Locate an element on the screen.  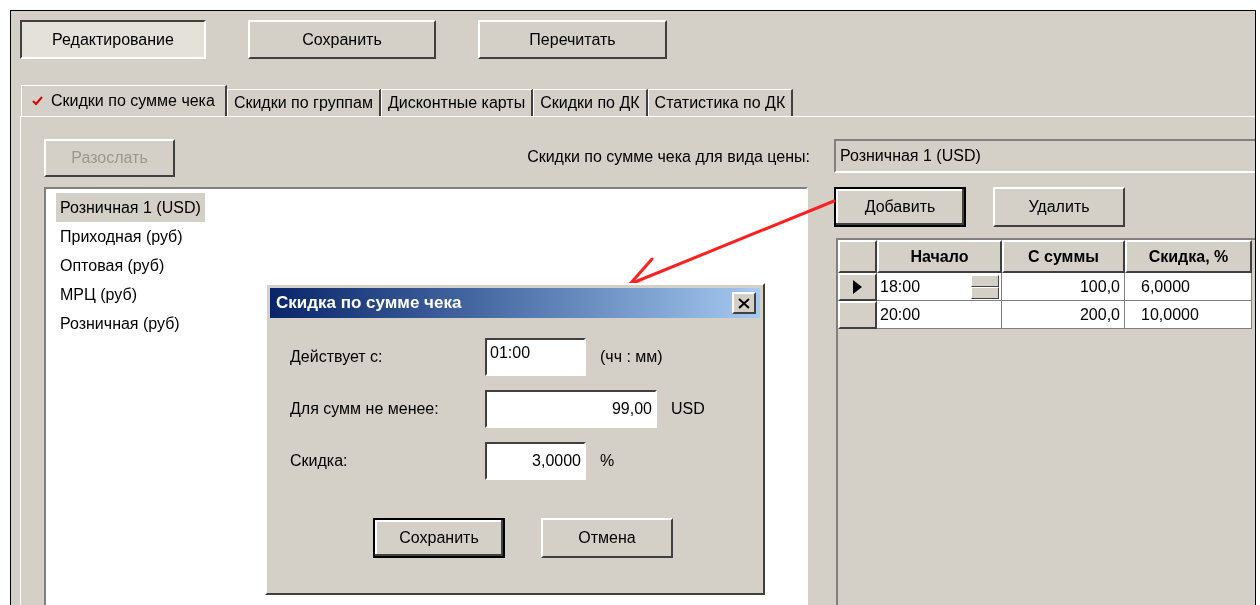
close-icon is located at coordinates (744, 303).